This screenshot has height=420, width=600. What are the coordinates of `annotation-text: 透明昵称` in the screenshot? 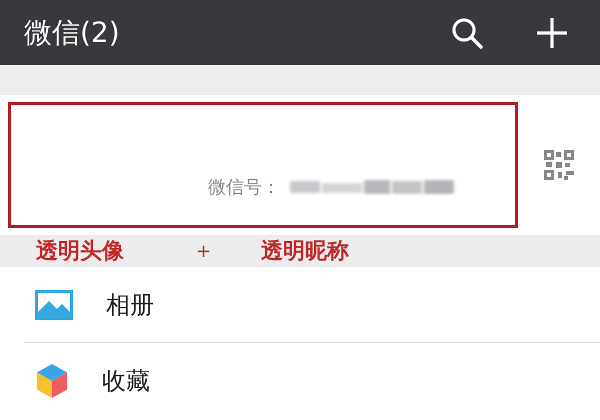 It's located at (305, 252).